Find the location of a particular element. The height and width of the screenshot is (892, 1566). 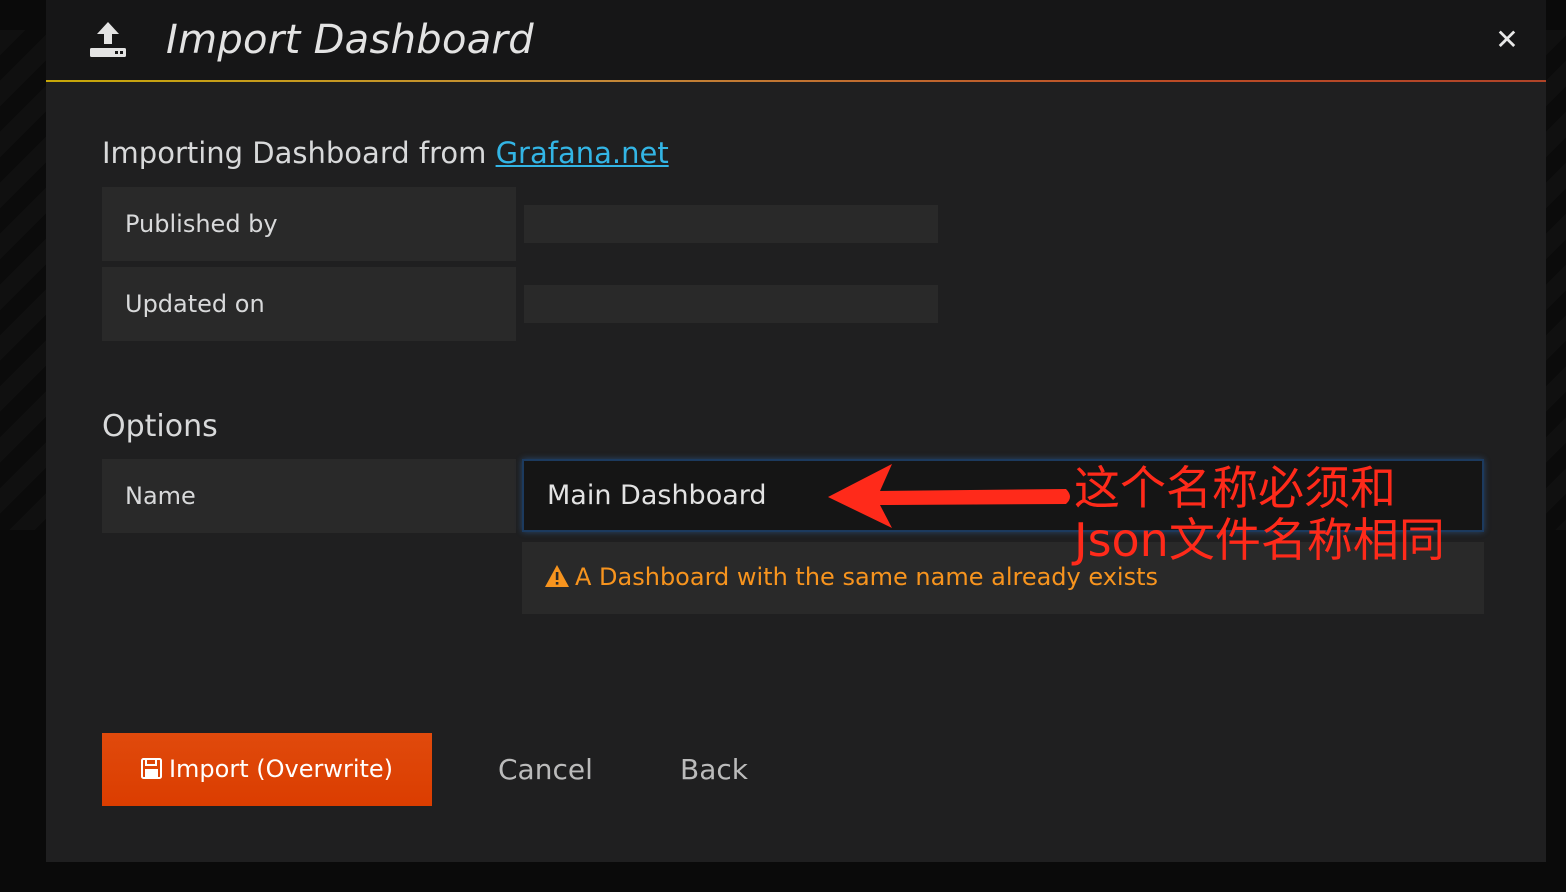

updated-on-label: Updated on is located at coordinates (309, 304).